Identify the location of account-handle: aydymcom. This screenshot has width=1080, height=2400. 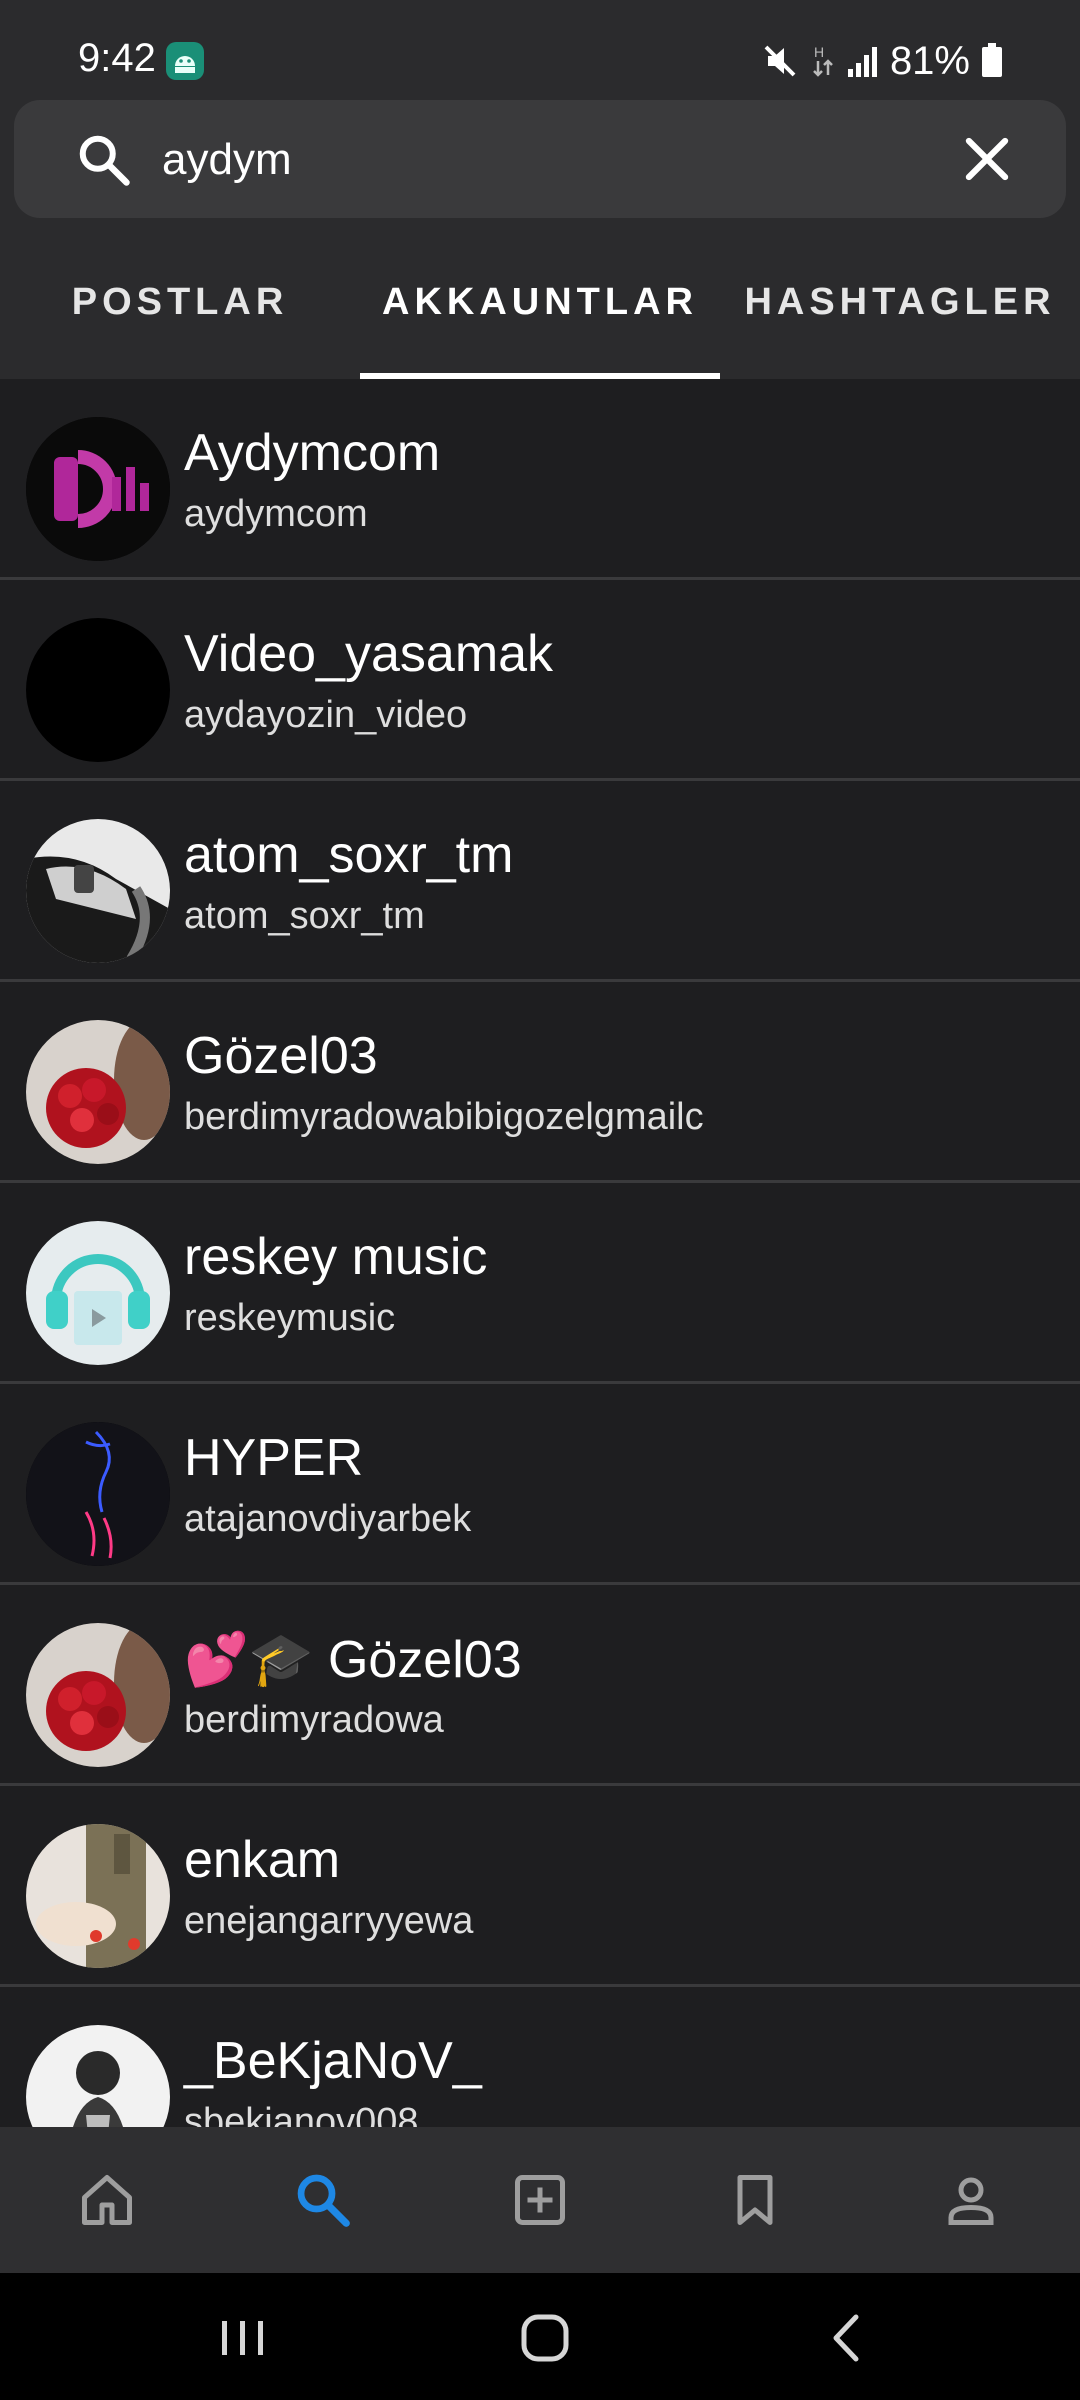
(276, 514).